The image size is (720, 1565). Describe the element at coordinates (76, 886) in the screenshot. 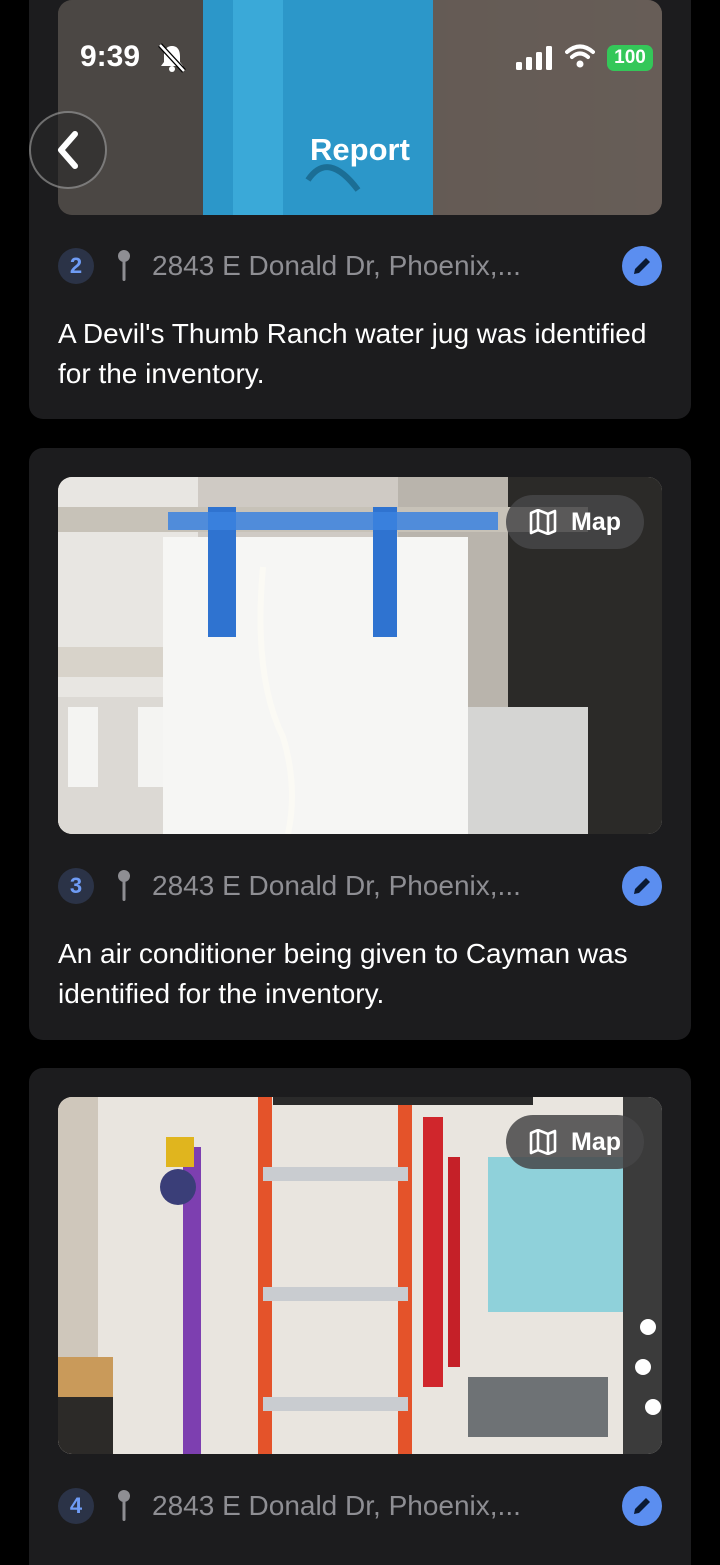

I see `item-number-badge: 3` at that location.